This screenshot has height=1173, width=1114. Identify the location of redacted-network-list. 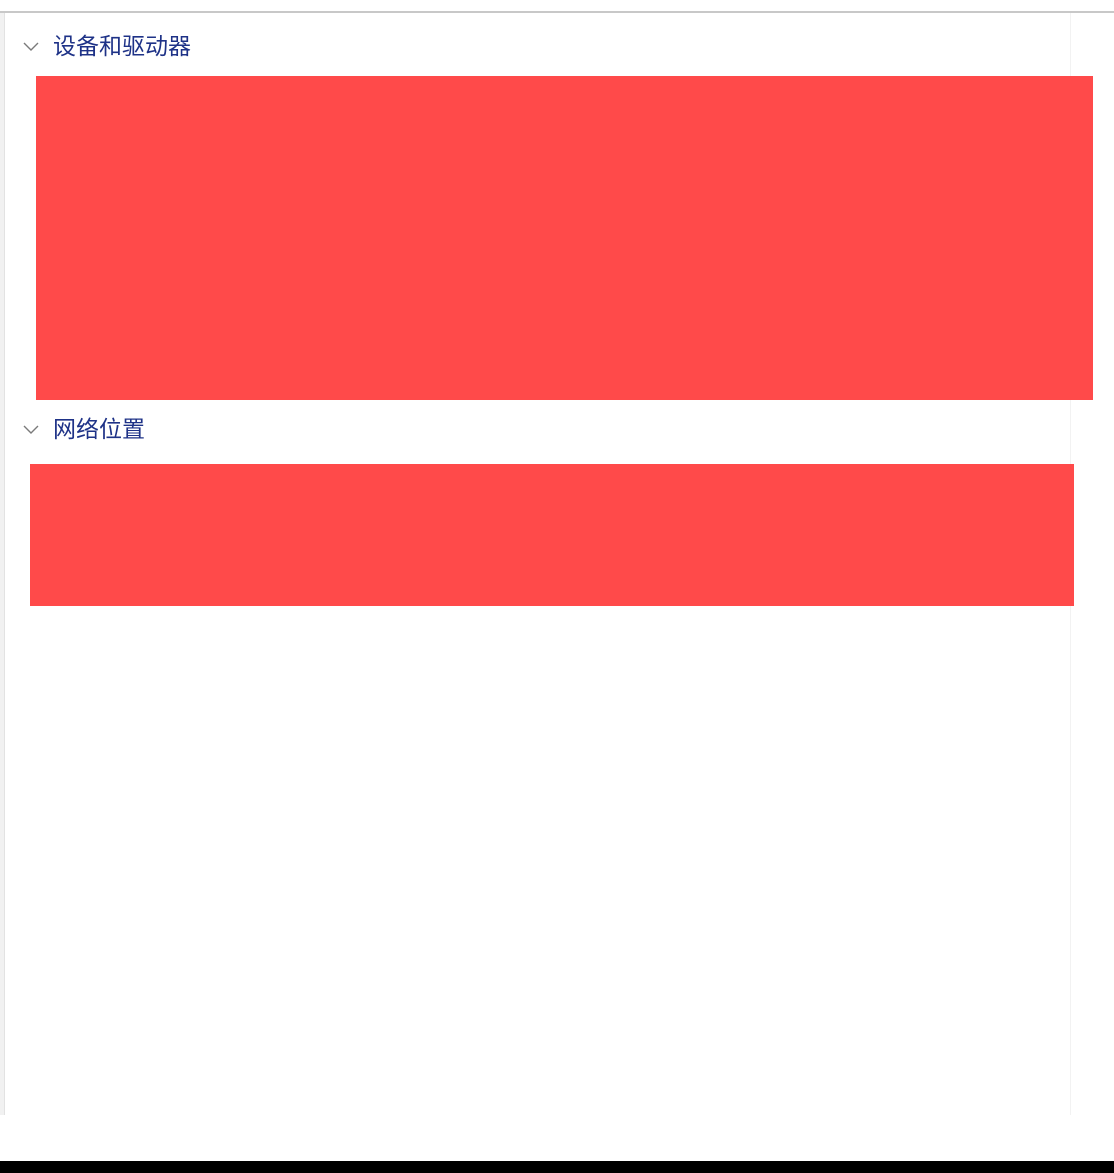
(552, 535).